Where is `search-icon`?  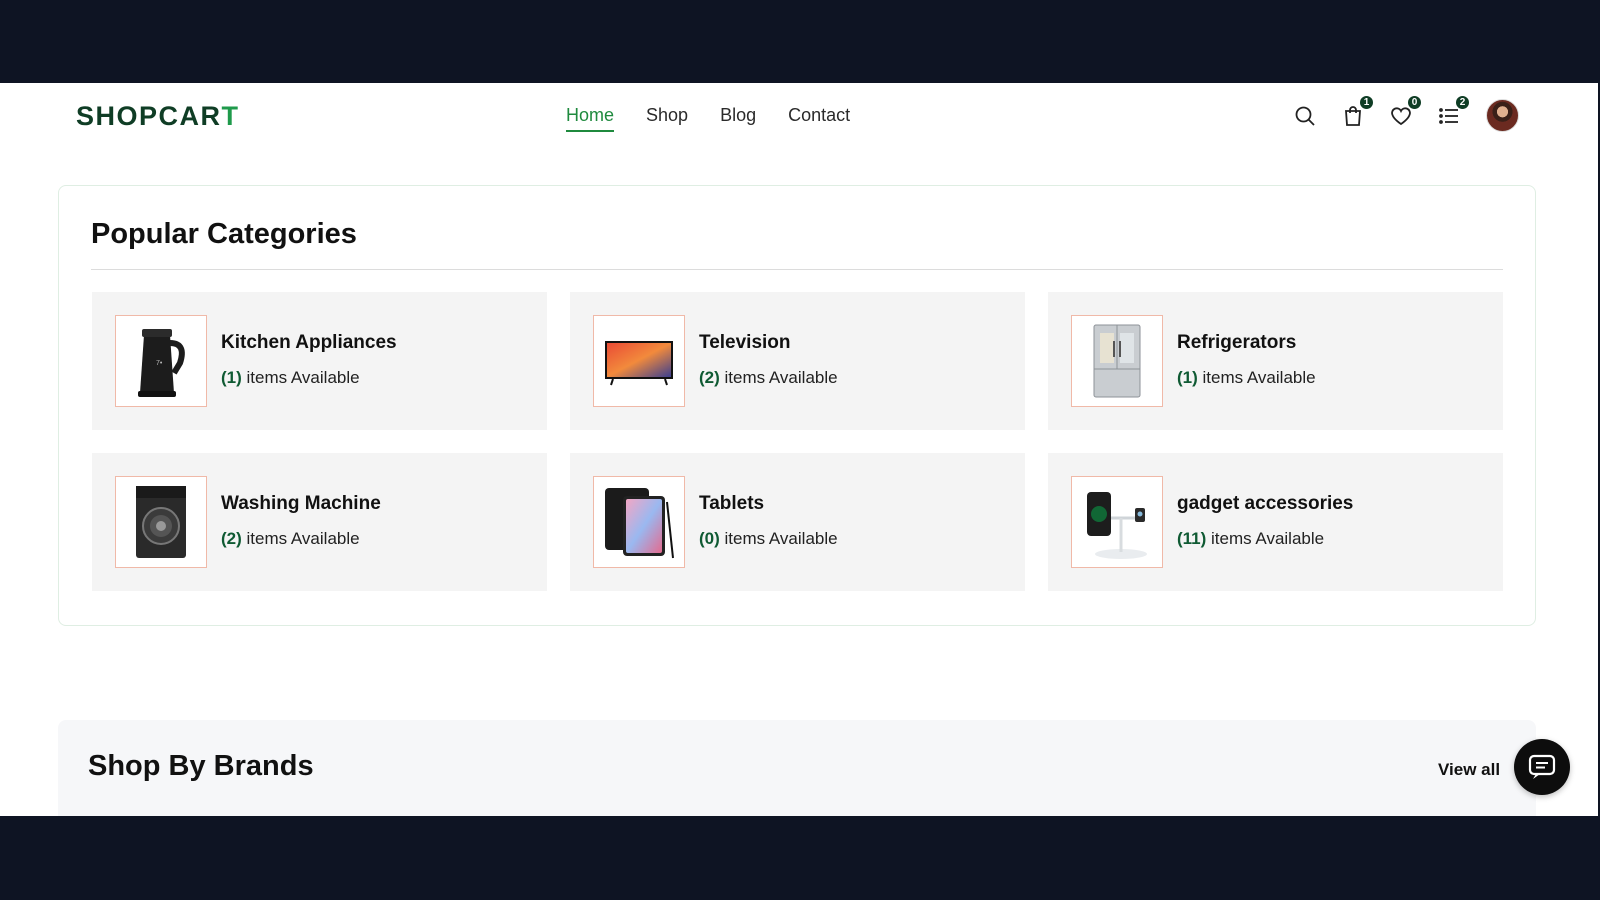 search-icon is located at coordinates (1305, 116).